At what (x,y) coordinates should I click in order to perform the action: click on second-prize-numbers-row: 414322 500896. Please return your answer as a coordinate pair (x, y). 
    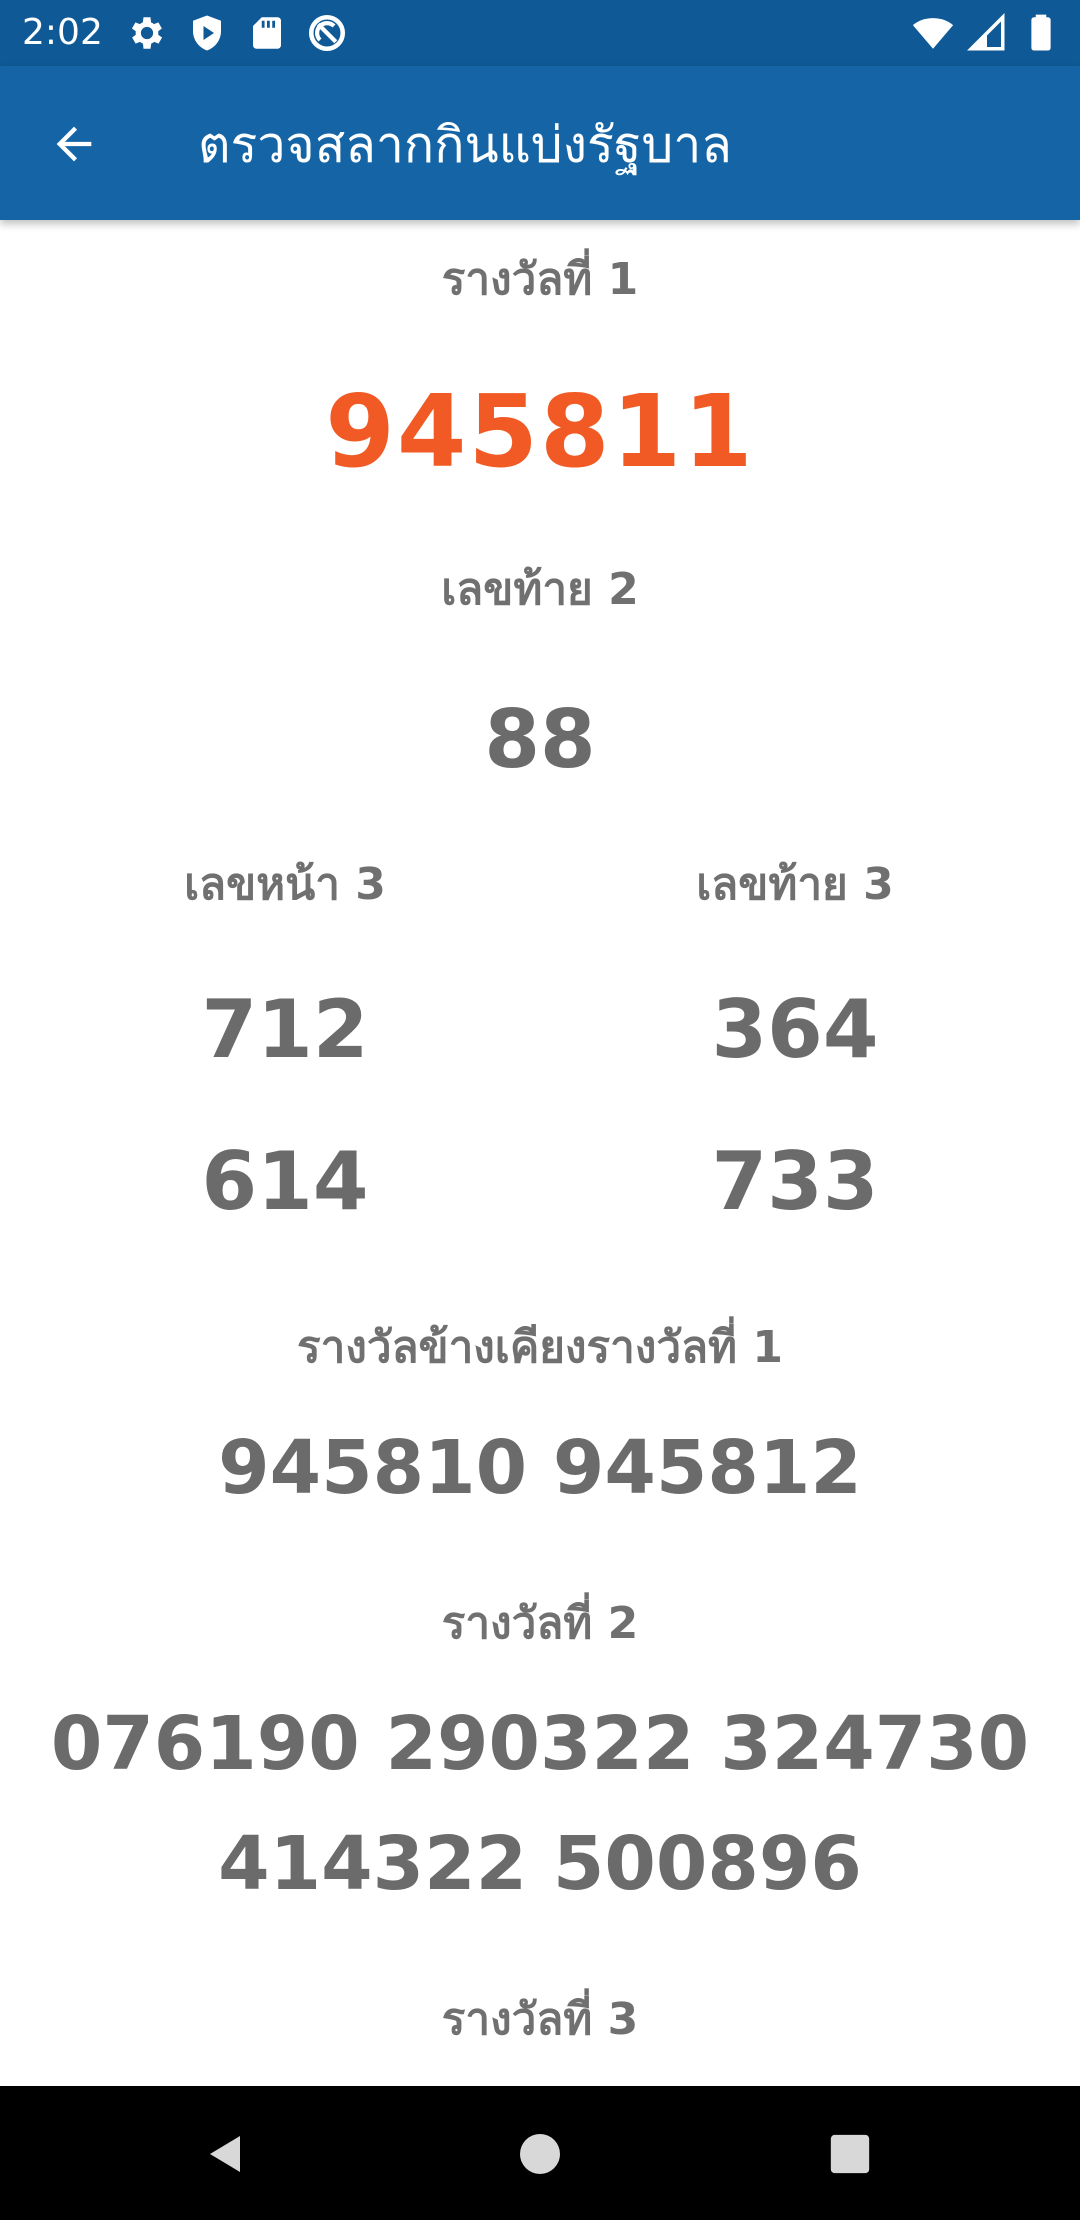
    Looking at the image, I should click on (540, 1864).